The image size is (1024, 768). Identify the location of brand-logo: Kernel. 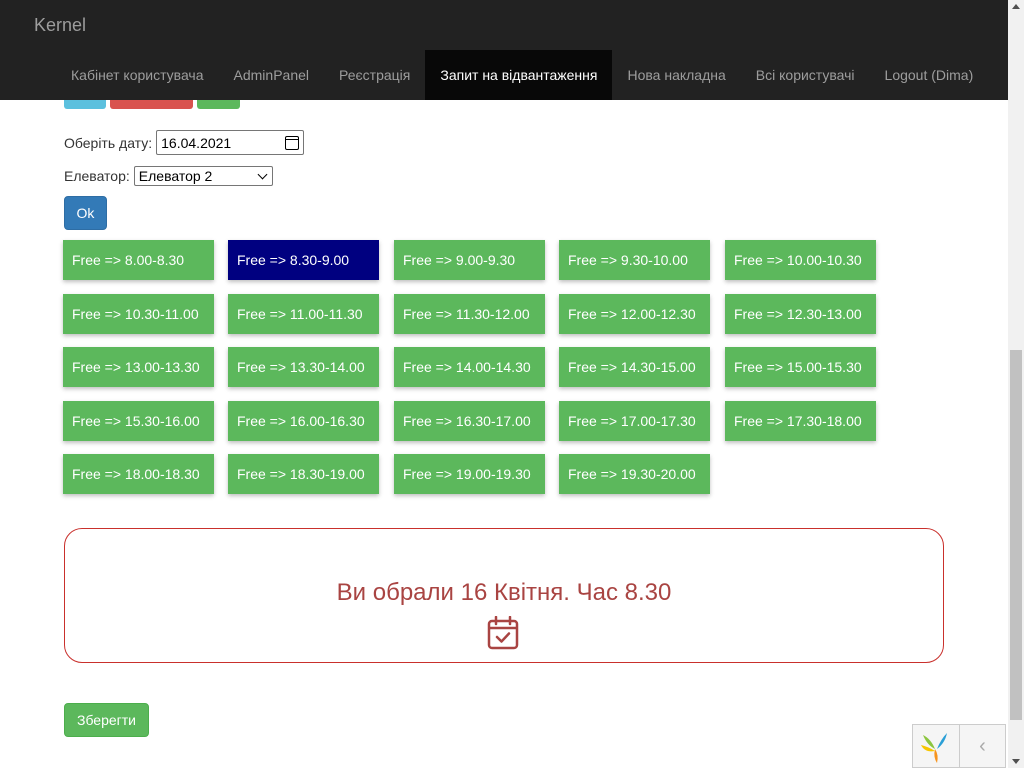
(60, 25).